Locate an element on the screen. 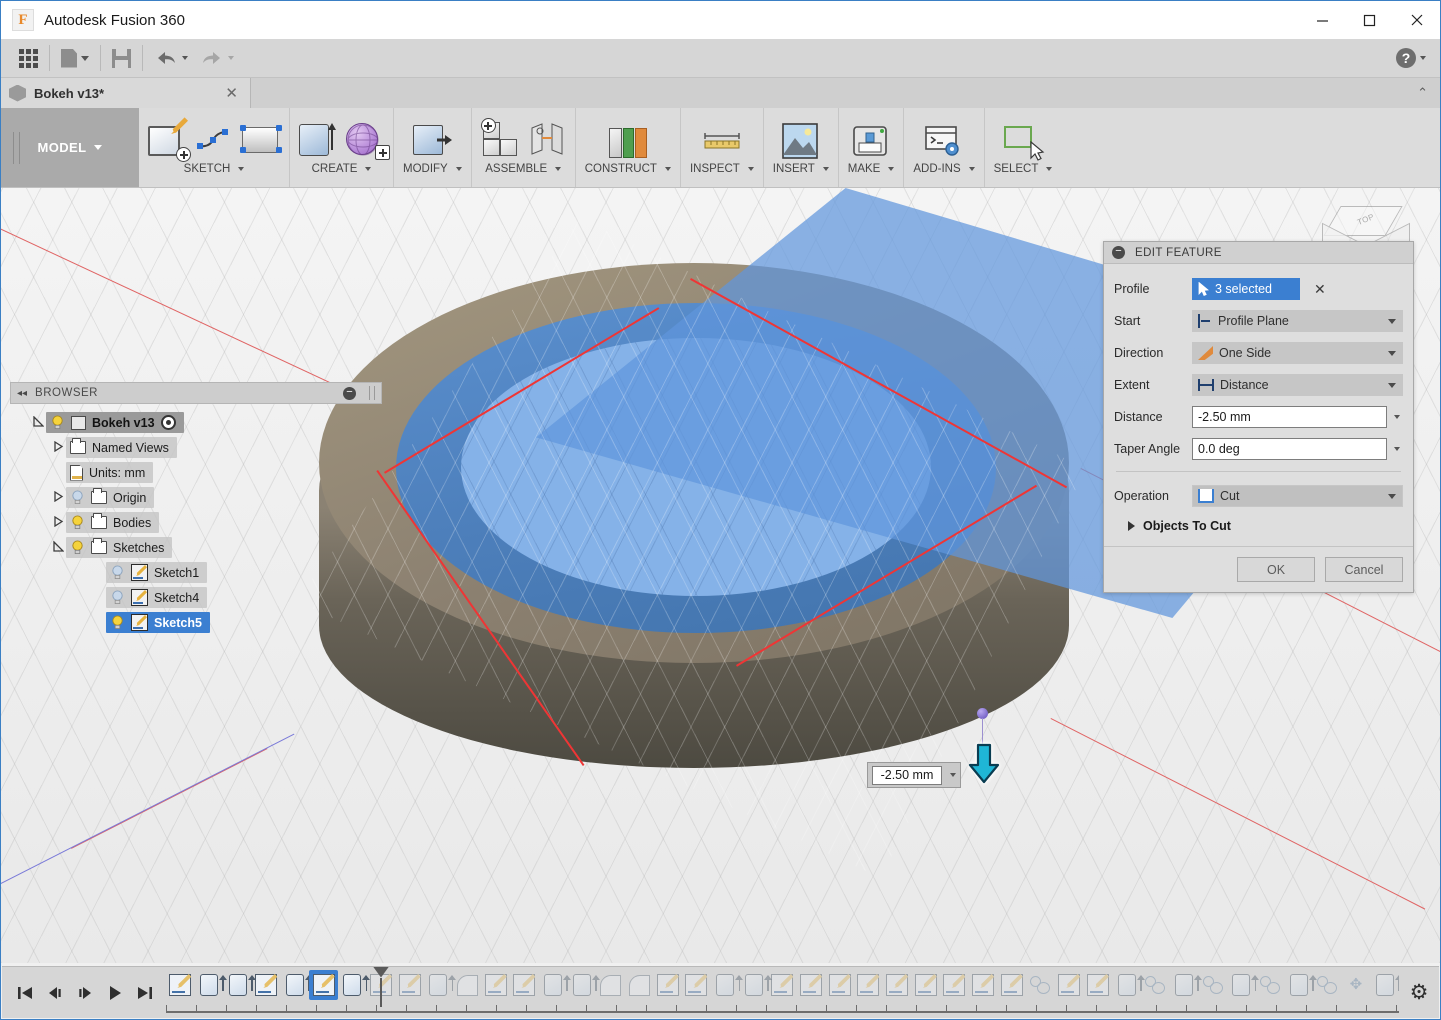 Image resolution: width=1441 pixels, height=1020 pixels. ribbon-group-label-create: CREATE is located at coordinates (342, 169).